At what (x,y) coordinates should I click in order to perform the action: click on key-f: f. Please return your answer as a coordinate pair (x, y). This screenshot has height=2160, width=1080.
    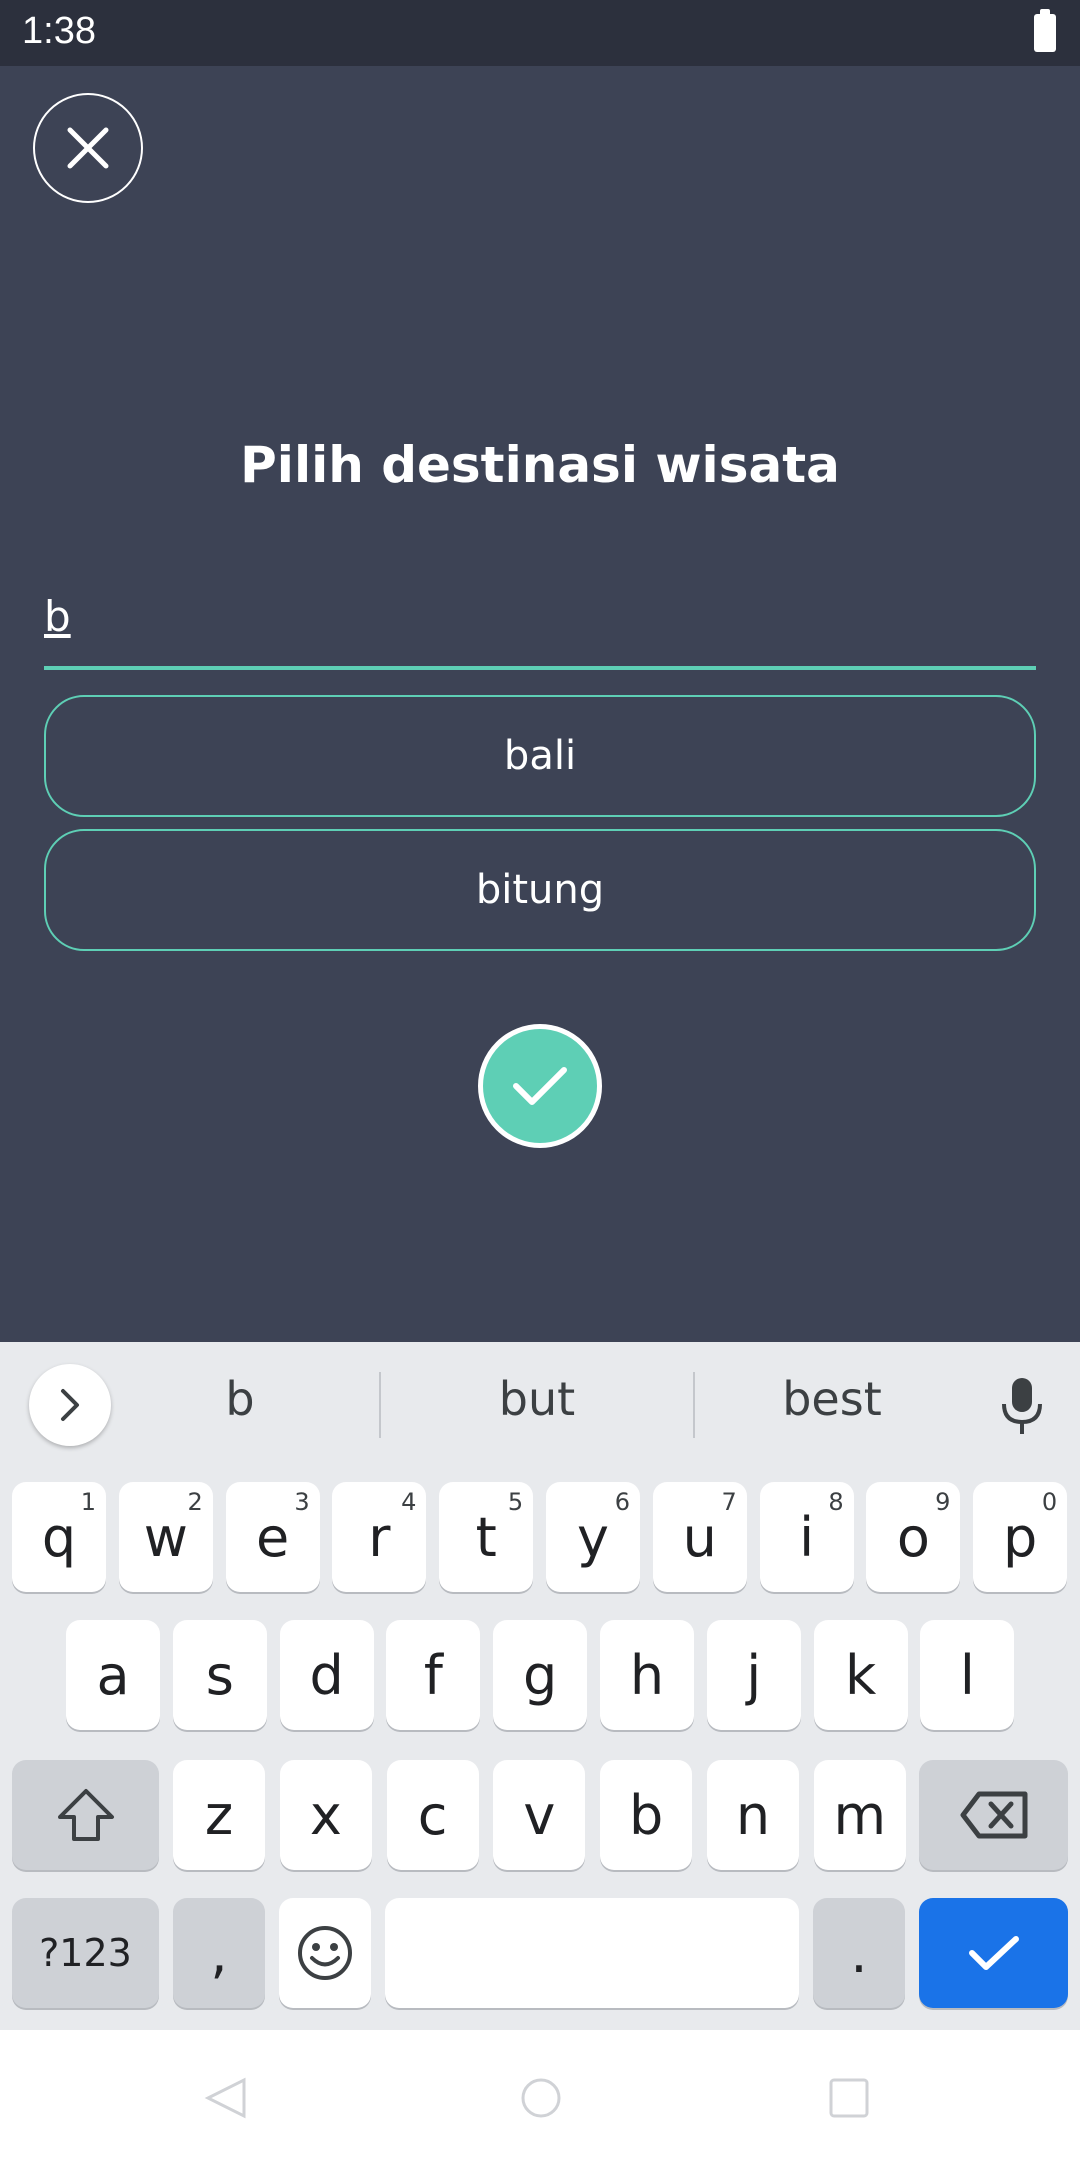
    Looking at the image, I should click on (433, 1675).